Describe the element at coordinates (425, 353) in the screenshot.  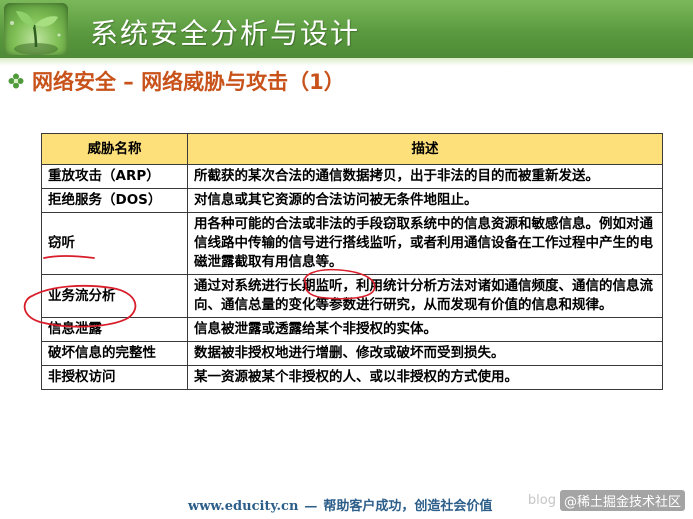
I see `threat-description: 数据被非授权地进行增删、修改或破坏而受到损失。` at that location.